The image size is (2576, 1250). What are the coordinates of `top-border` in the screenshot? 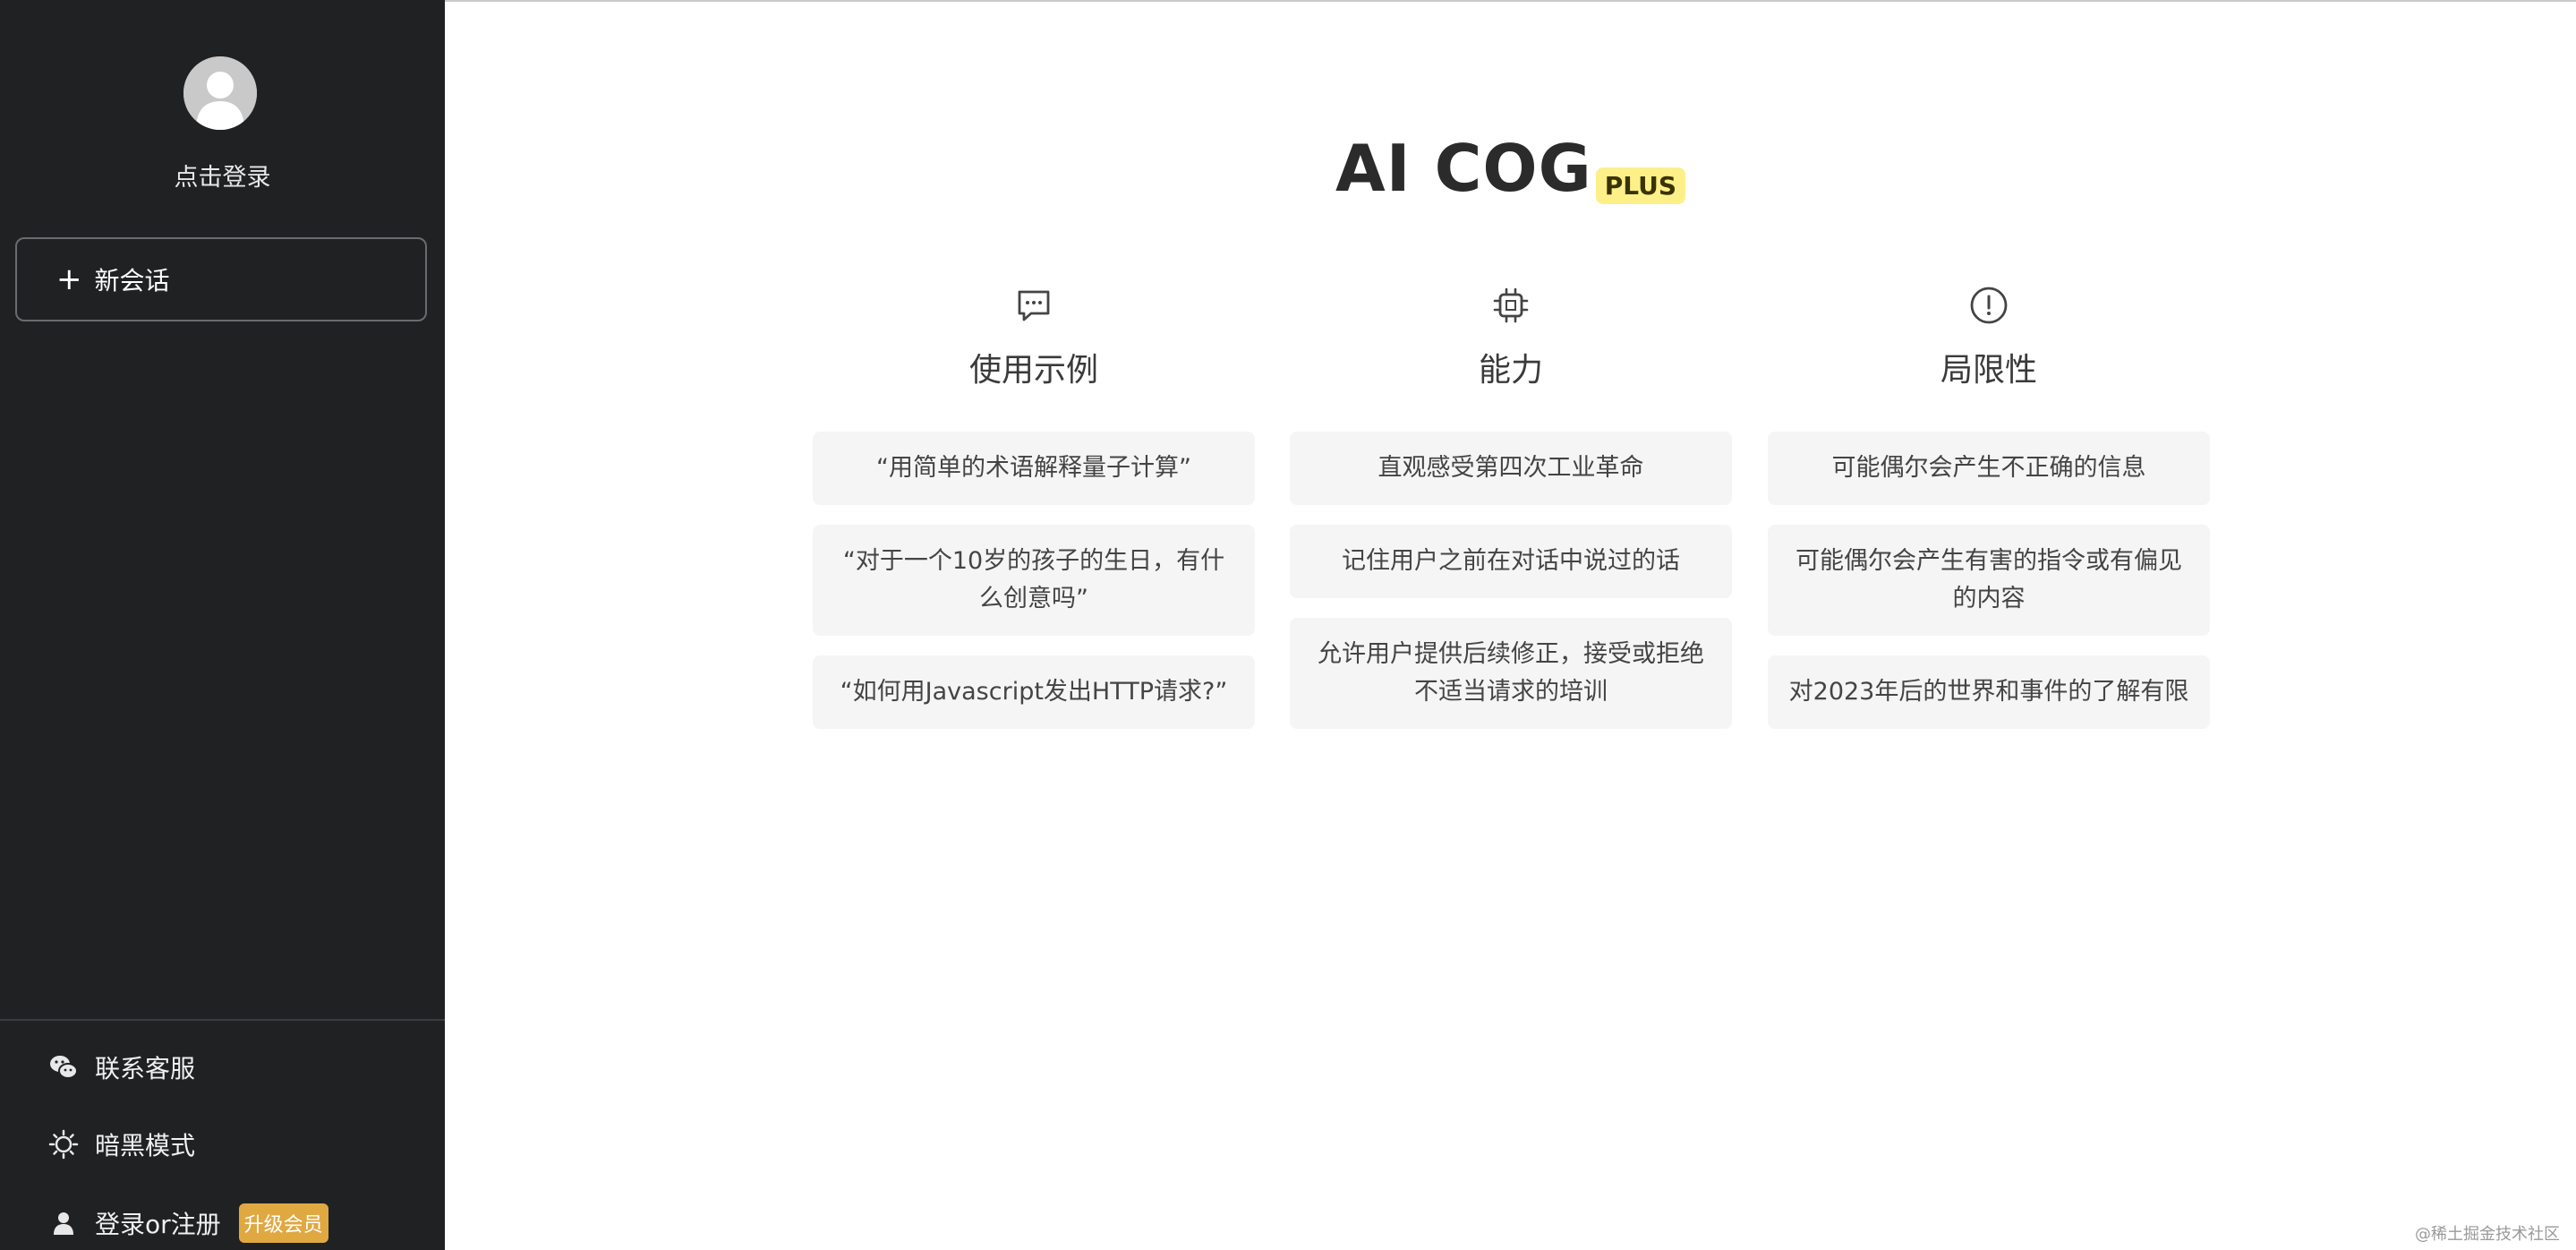 It's located at (1510, 1).